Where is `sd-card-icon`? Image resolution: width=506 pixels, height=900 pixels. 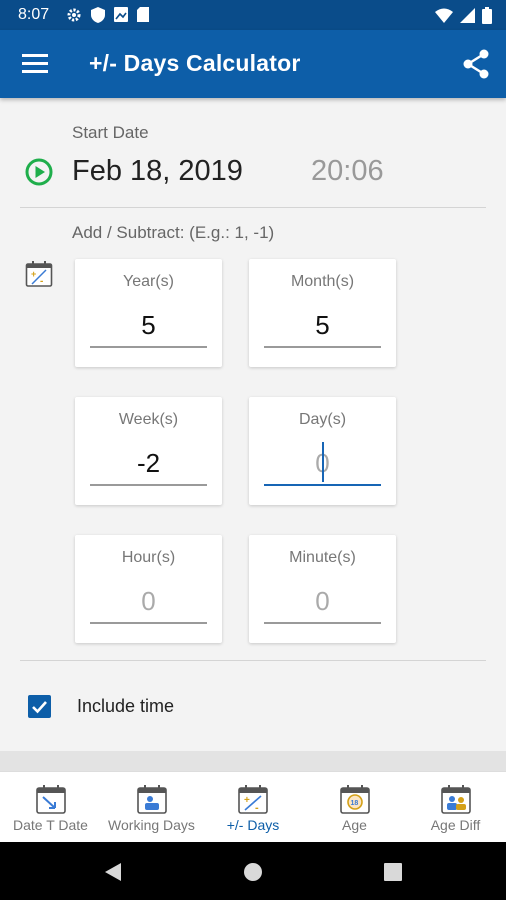
sd-card-icon is located at coordinates (143, 14).